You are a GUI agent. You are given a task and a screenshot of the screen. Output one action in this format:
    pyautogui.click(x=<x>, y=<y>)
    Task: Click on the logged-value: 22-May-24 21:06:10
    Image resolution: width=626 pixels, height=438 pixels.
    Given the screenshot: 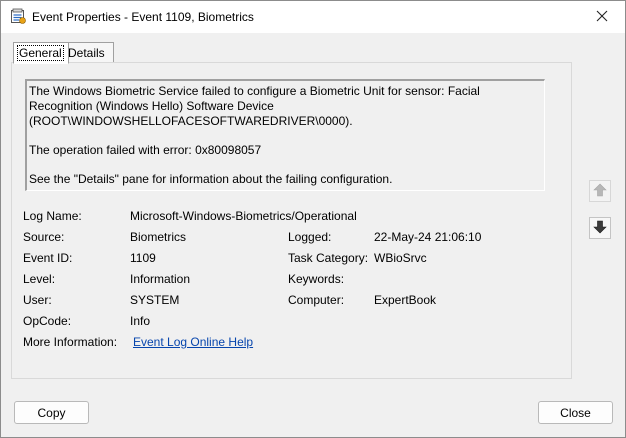 What is the action you would take?
    pyautogui.click(x=427, y=237)
    